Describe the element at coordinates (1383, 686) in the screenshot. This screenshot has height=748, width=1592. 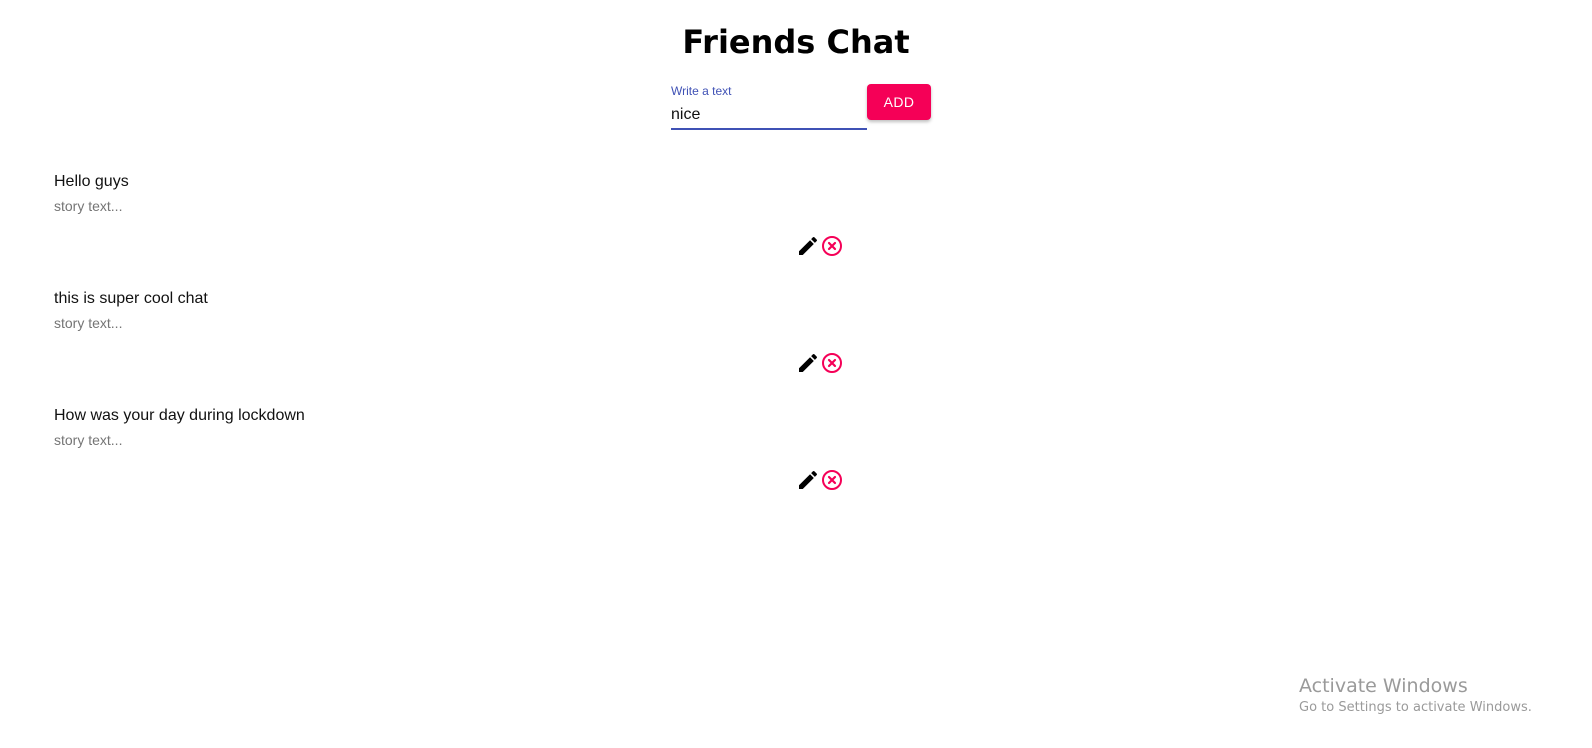
I see `watermark-title: Activate Windows` at that location.